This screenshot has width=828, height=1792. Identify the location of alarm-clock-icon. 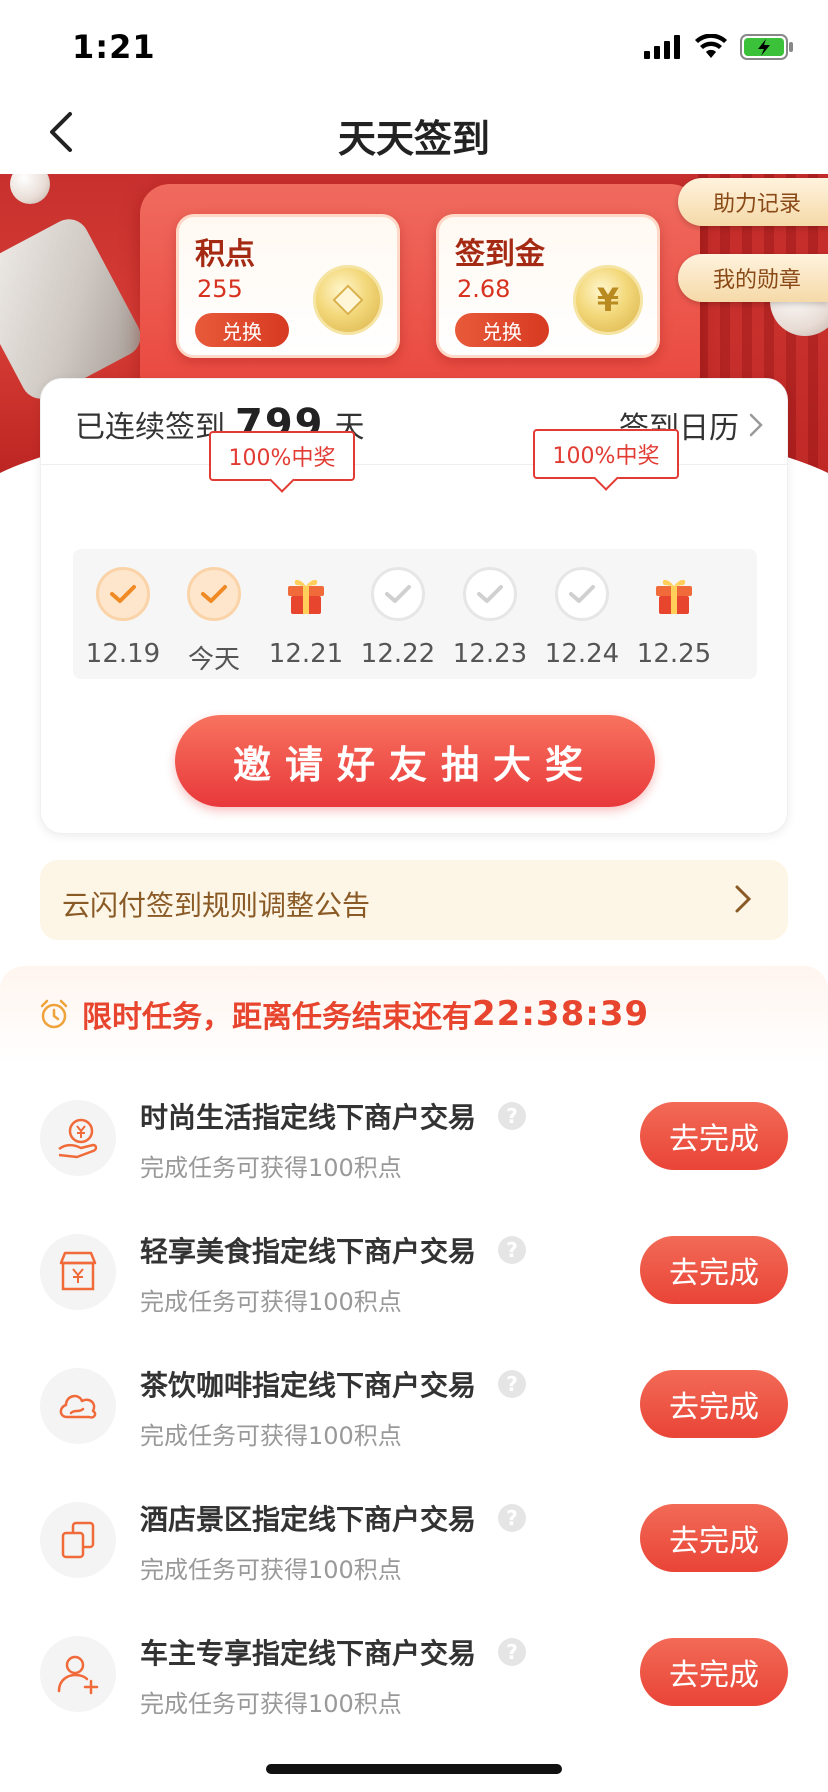
(54, 1014).